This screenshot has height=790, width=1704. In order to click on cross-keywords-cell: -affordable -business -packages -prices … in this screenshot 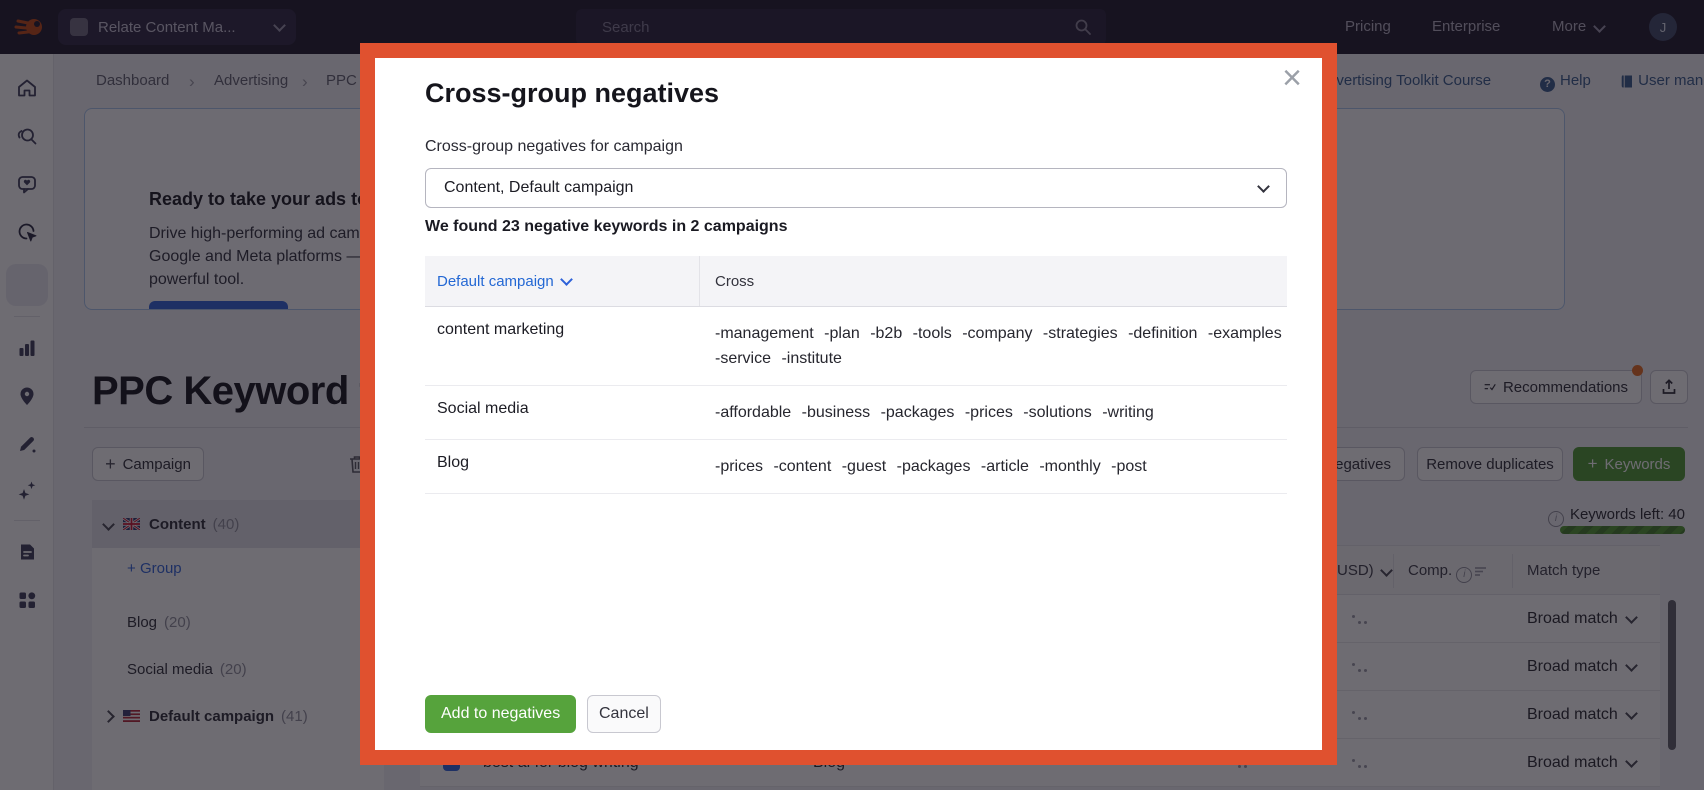, I will do `click(934, 412)`.